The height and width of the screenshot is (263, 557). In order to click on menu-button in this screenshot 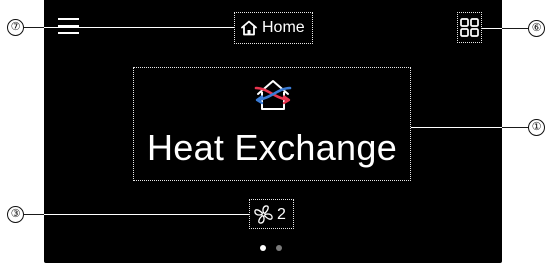, I will do `click(69, 26)`.